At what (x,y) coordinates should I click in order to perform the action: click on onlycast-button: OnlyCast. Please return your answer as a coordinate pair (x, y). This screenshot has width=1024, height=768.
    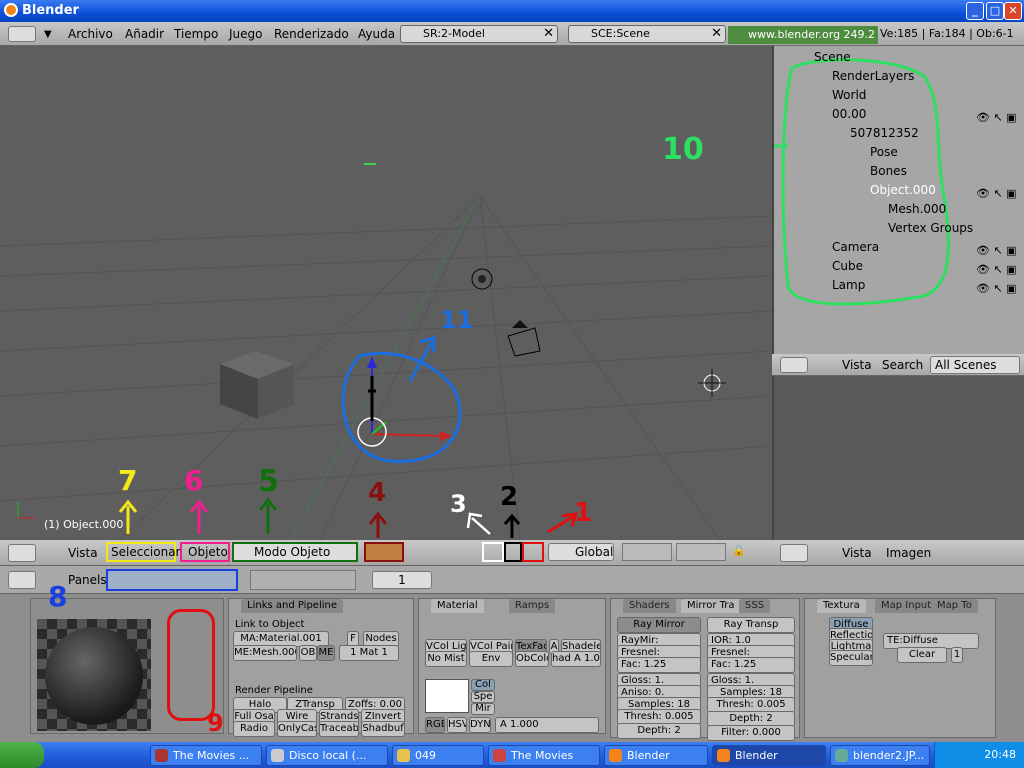
    Looking at the image, I should click on (297, 729).